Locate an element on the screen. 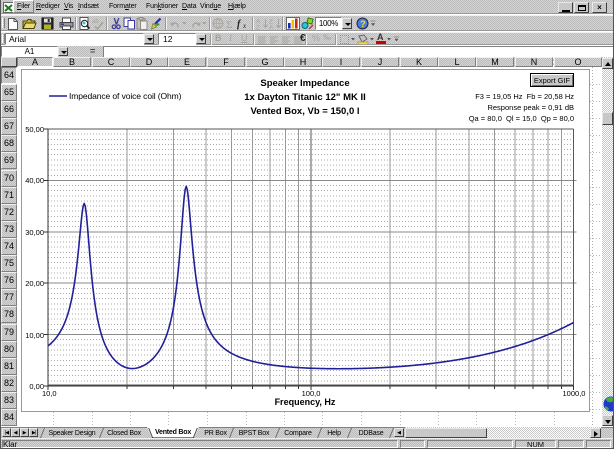 This screenshot has width=614, height=449. svg-text: x is located at coordinates (244, 26).